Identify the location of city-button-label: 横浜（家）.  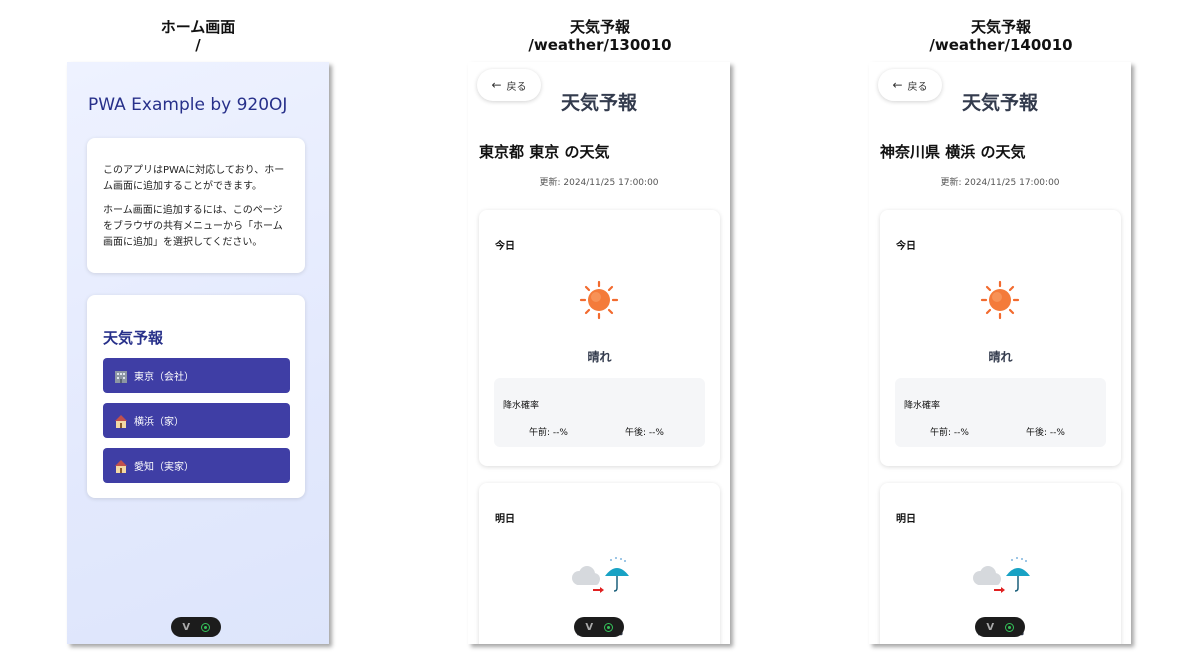
(159, 422).